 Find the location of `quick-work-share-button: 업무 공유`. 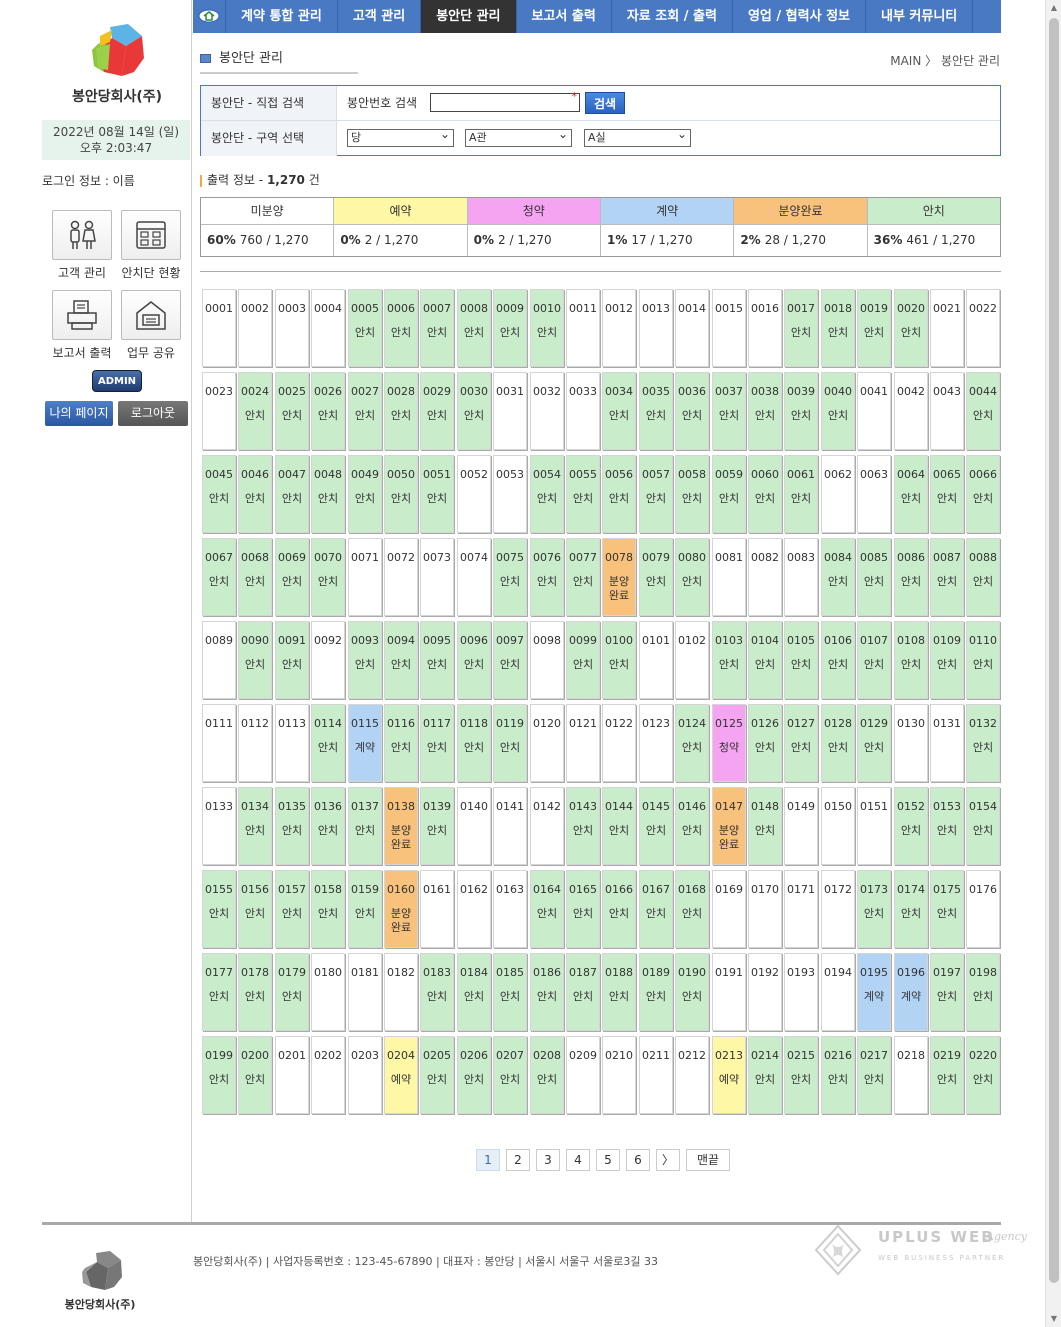

quick-work-share-button: 업무 공유 is located at coordinates (151, 325).